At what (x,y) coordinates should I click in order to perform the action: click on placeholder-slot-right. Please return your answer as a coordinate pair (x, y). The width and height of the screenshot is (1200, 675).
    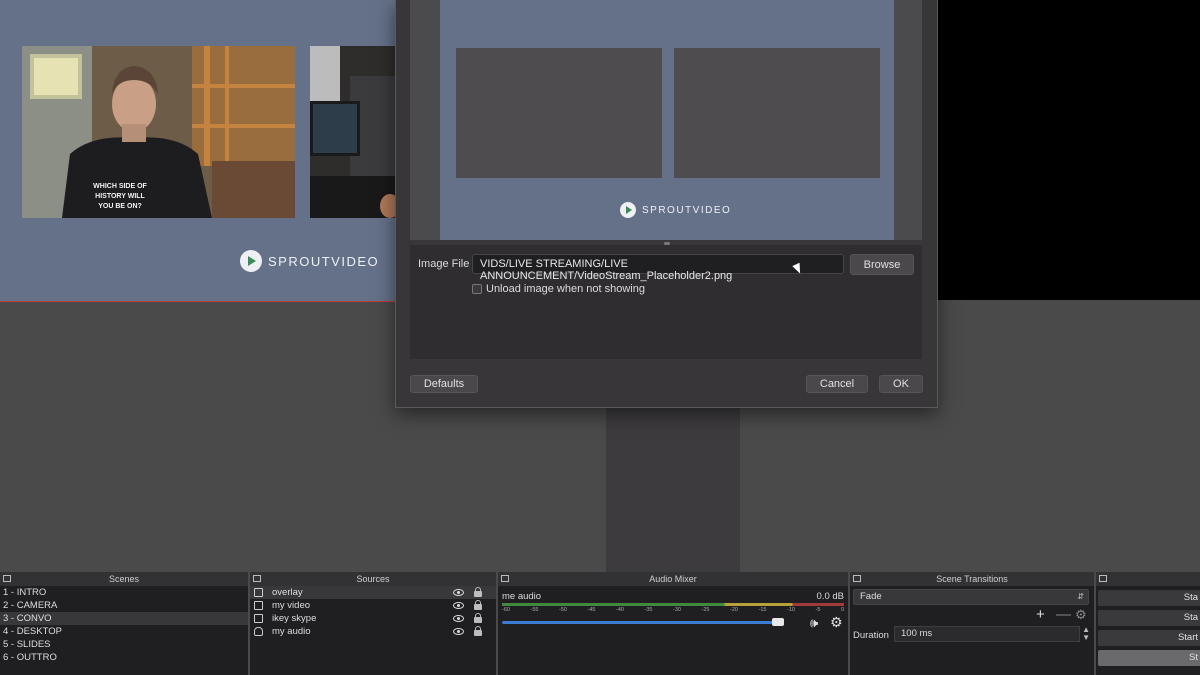
    Looking at the image, I should click on (777, 113).